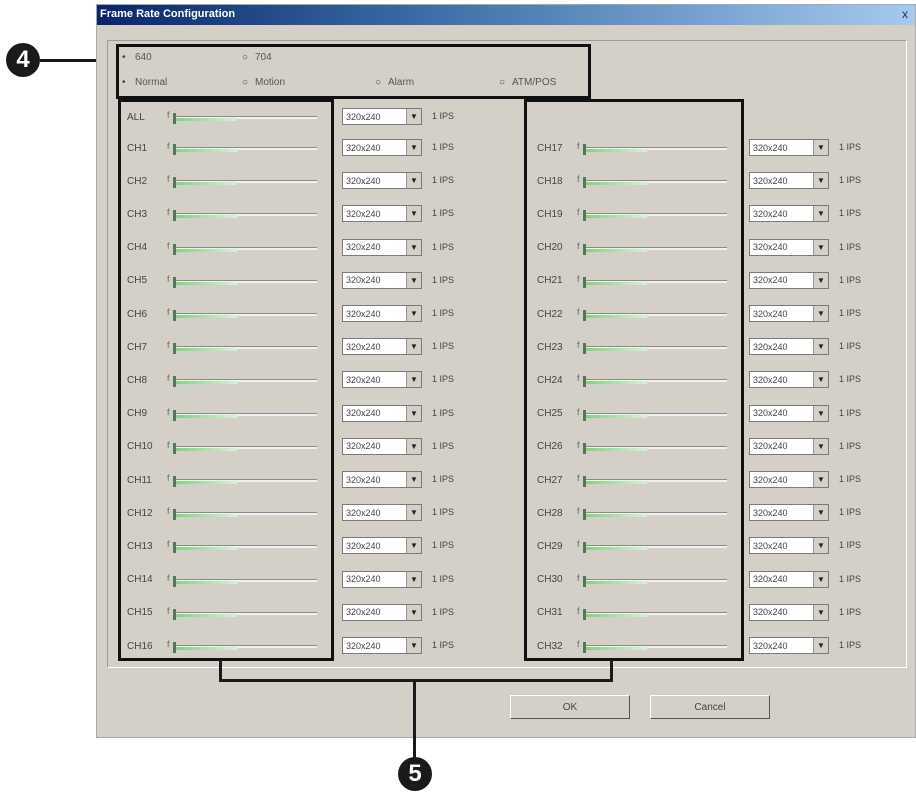  What do you see at coordinates (905, 14) in the screenshot?
I see `close-icon: x` at bounding box center [905, 14].